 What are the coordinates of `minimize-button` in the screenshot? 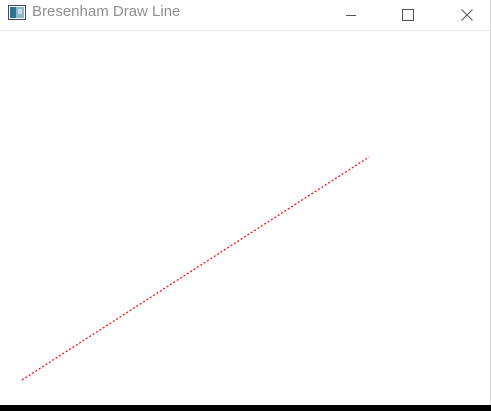 It's located at (351, 15).